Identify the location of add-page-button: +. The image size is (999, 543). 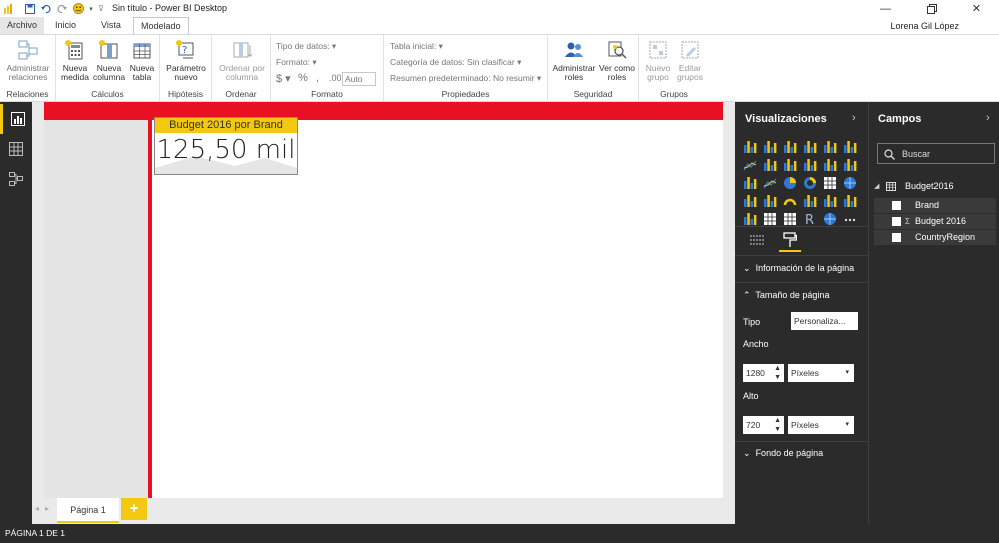
(134, 509).